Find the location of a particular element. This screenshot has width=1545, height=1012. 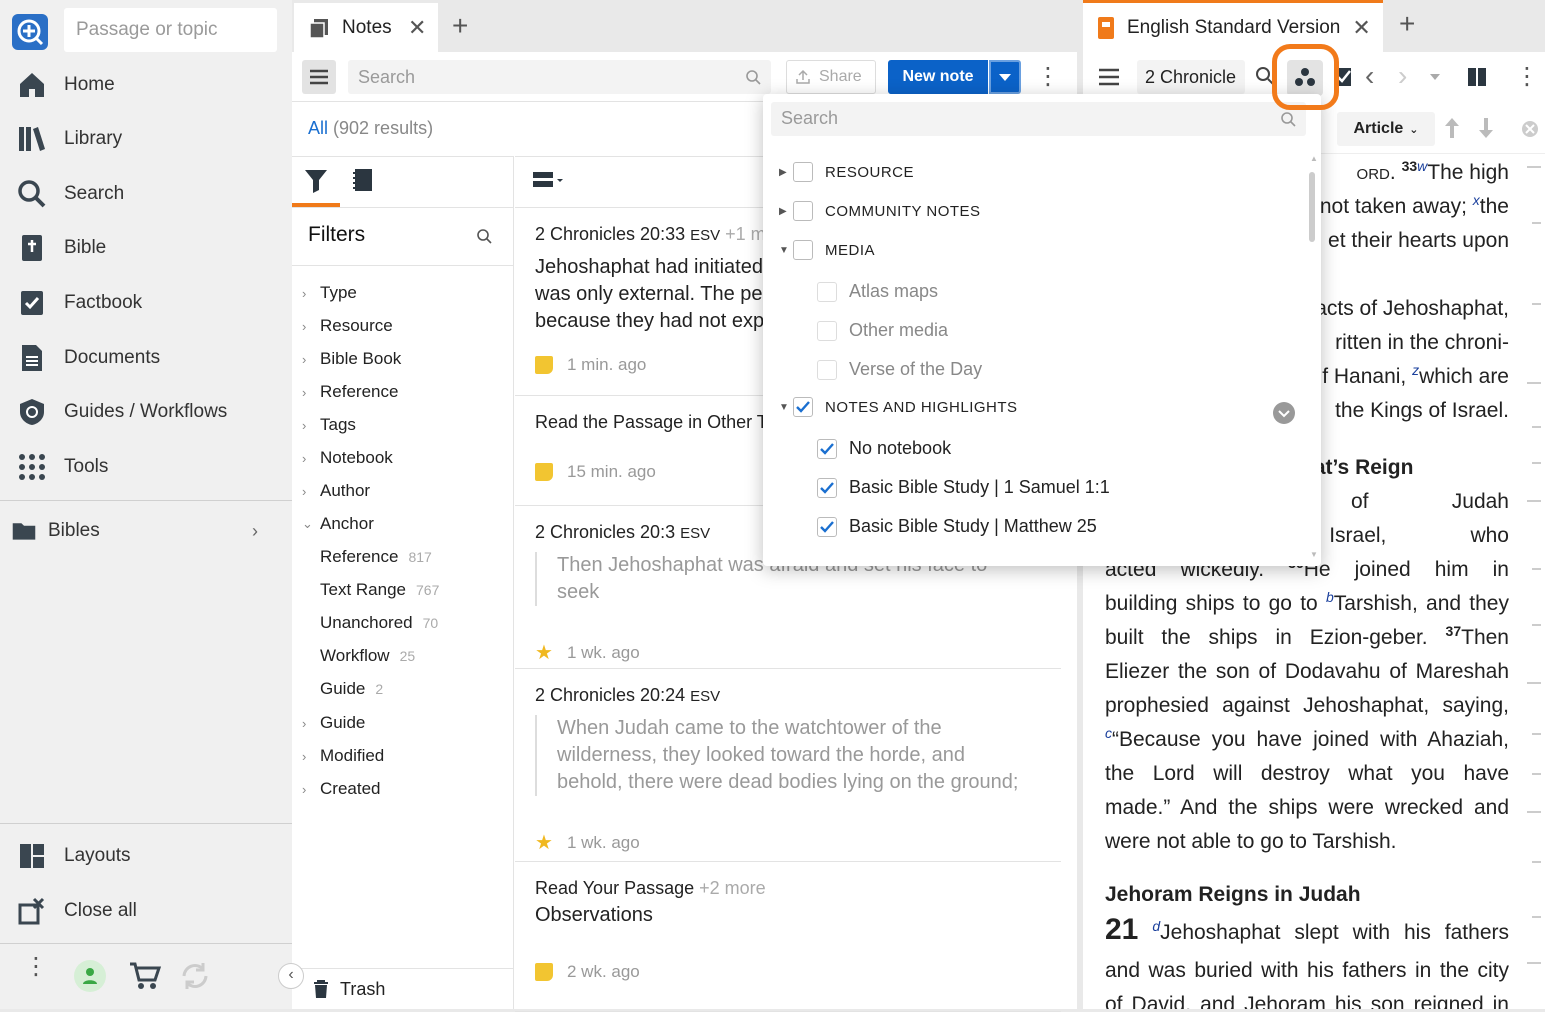

anchor-option: Guide 2 is located at coordinates (351, 689).